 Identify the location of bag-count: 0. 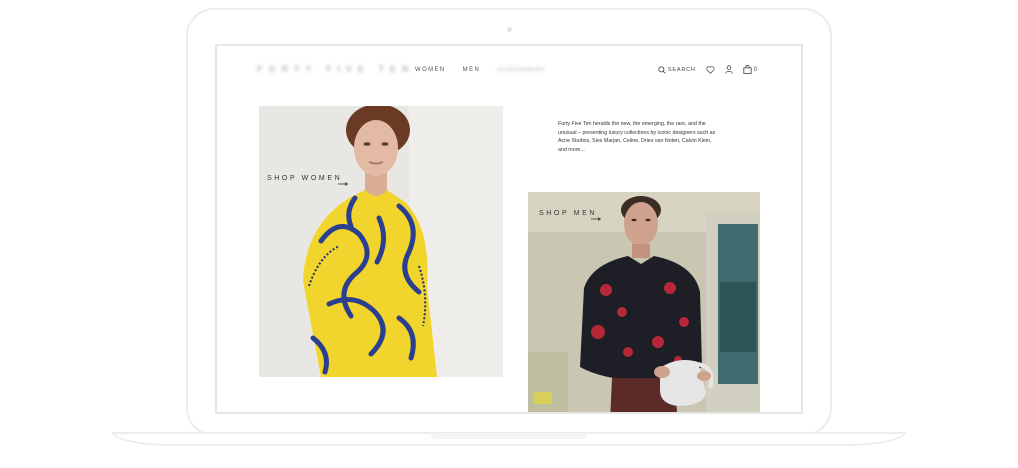
(755, 69).